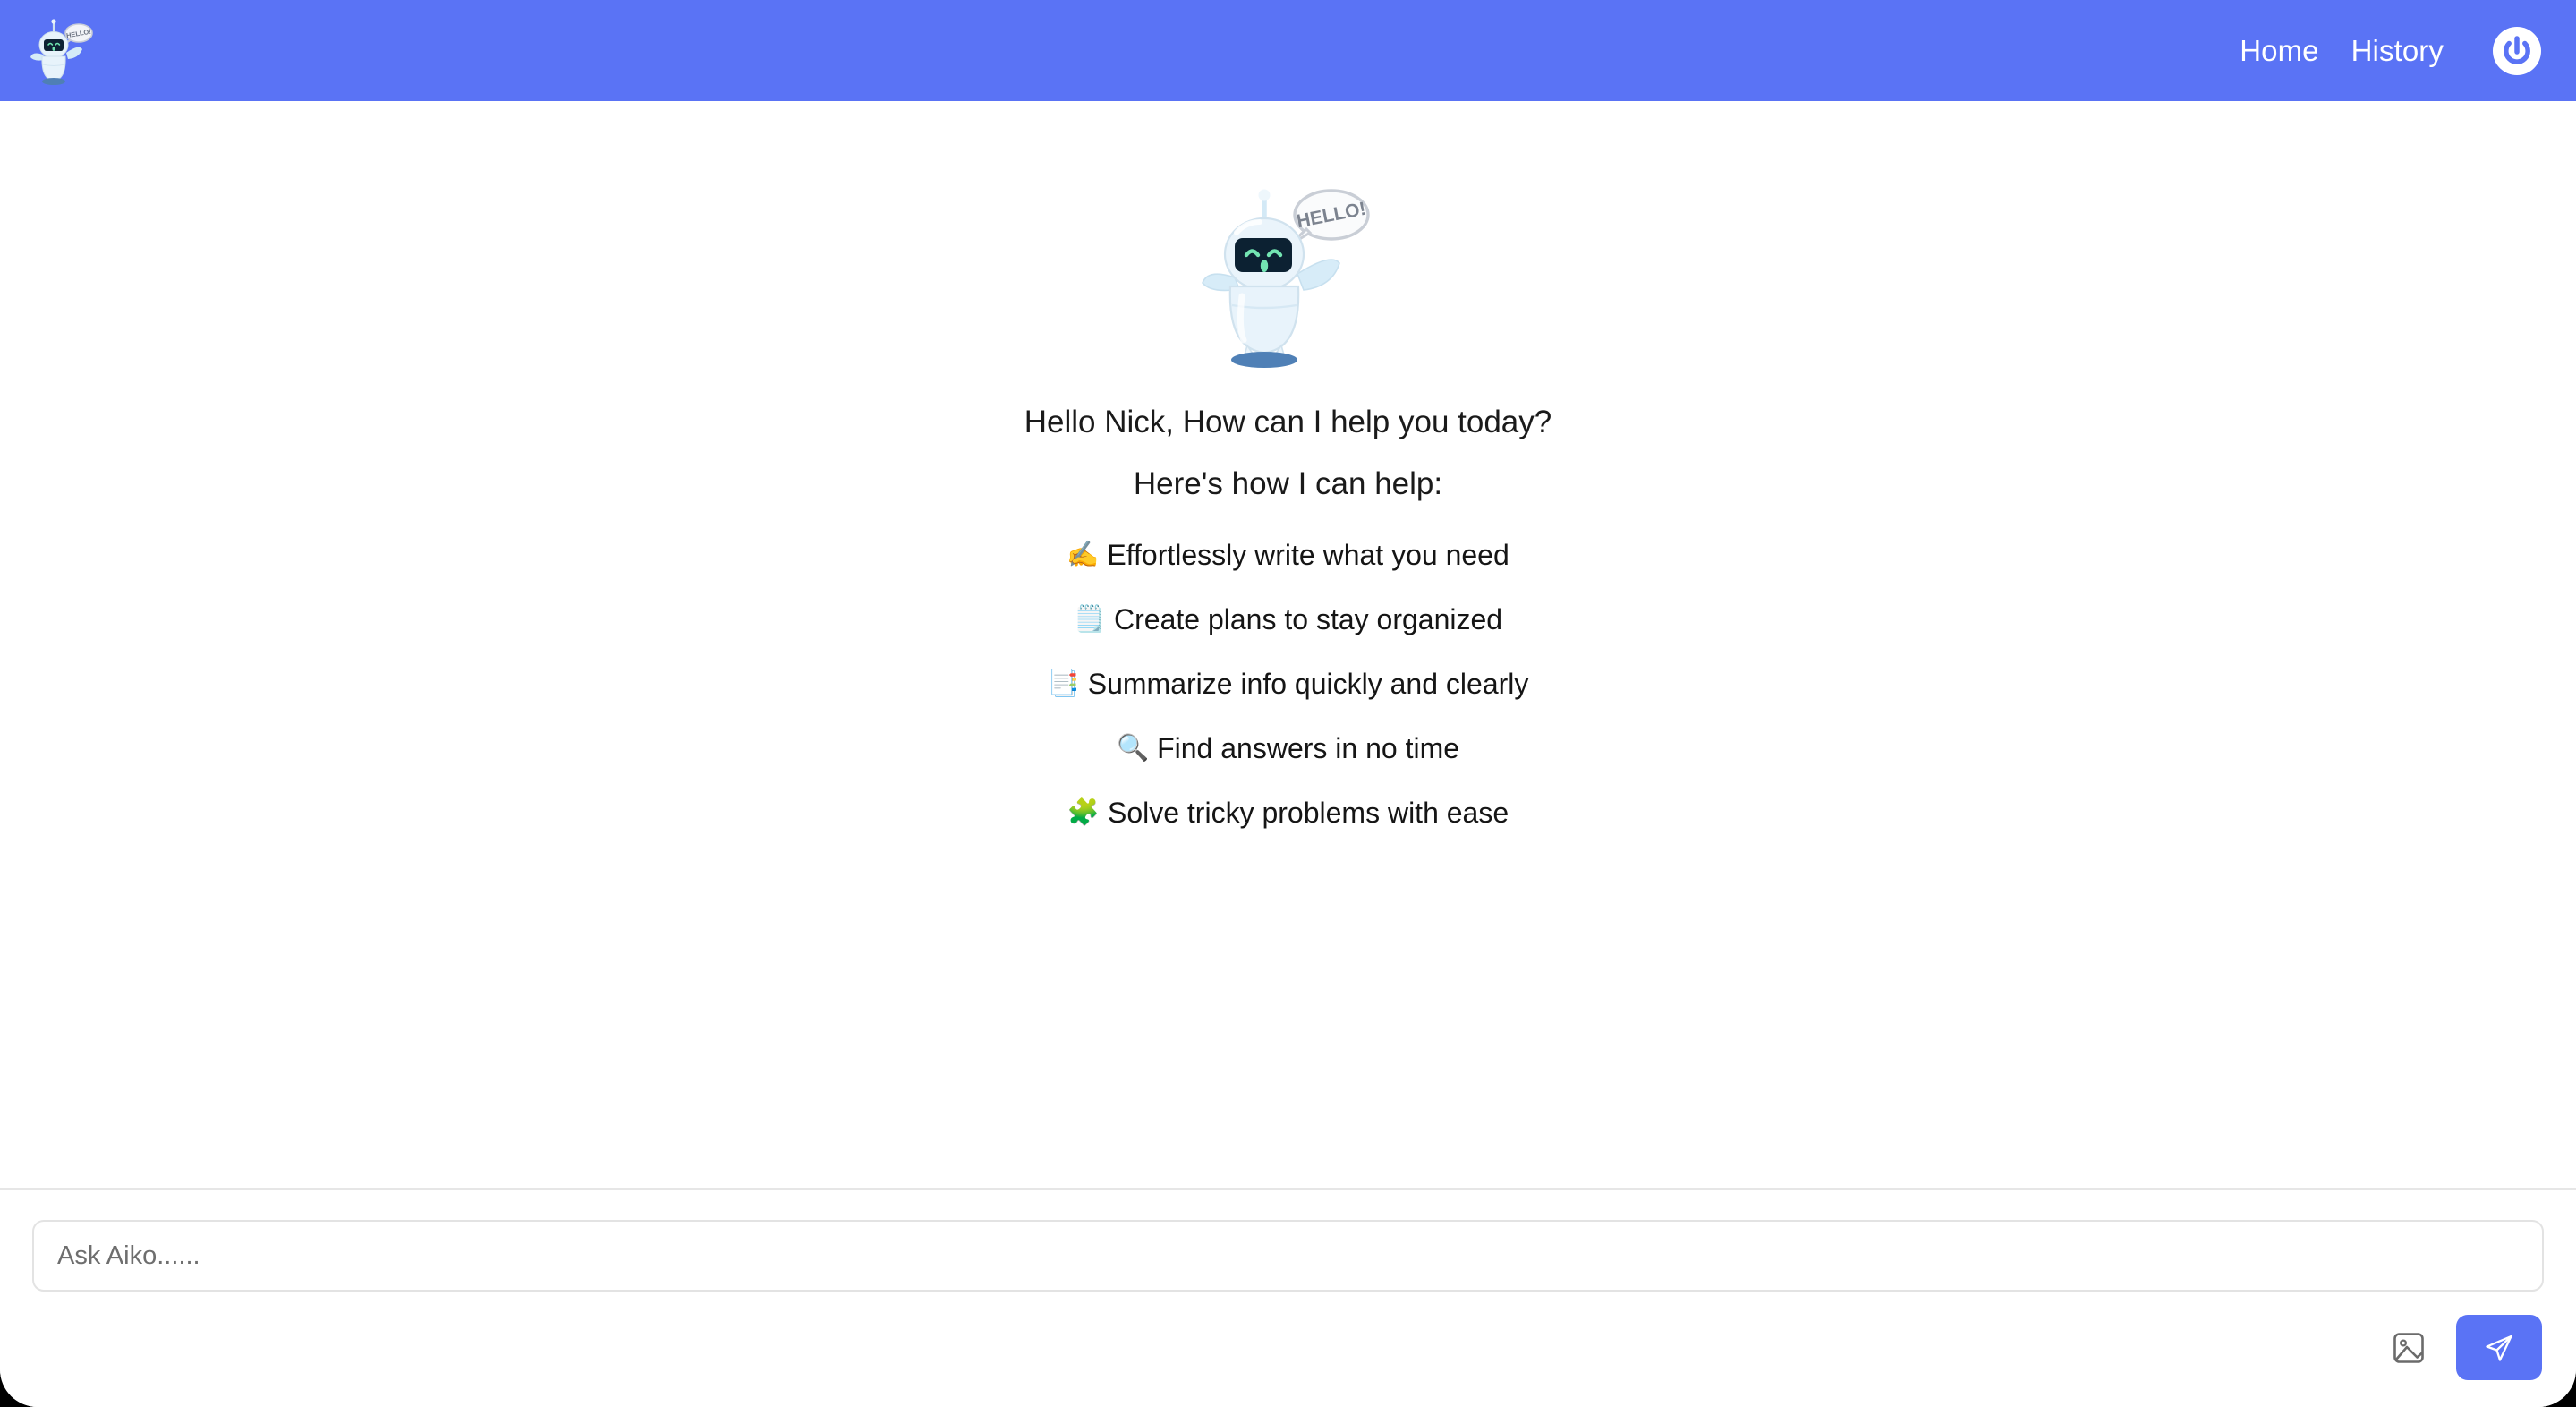 The height and width of the screenshot is (1407, 2576). I want to click on nav-link-history: History, so click(2397, 50).